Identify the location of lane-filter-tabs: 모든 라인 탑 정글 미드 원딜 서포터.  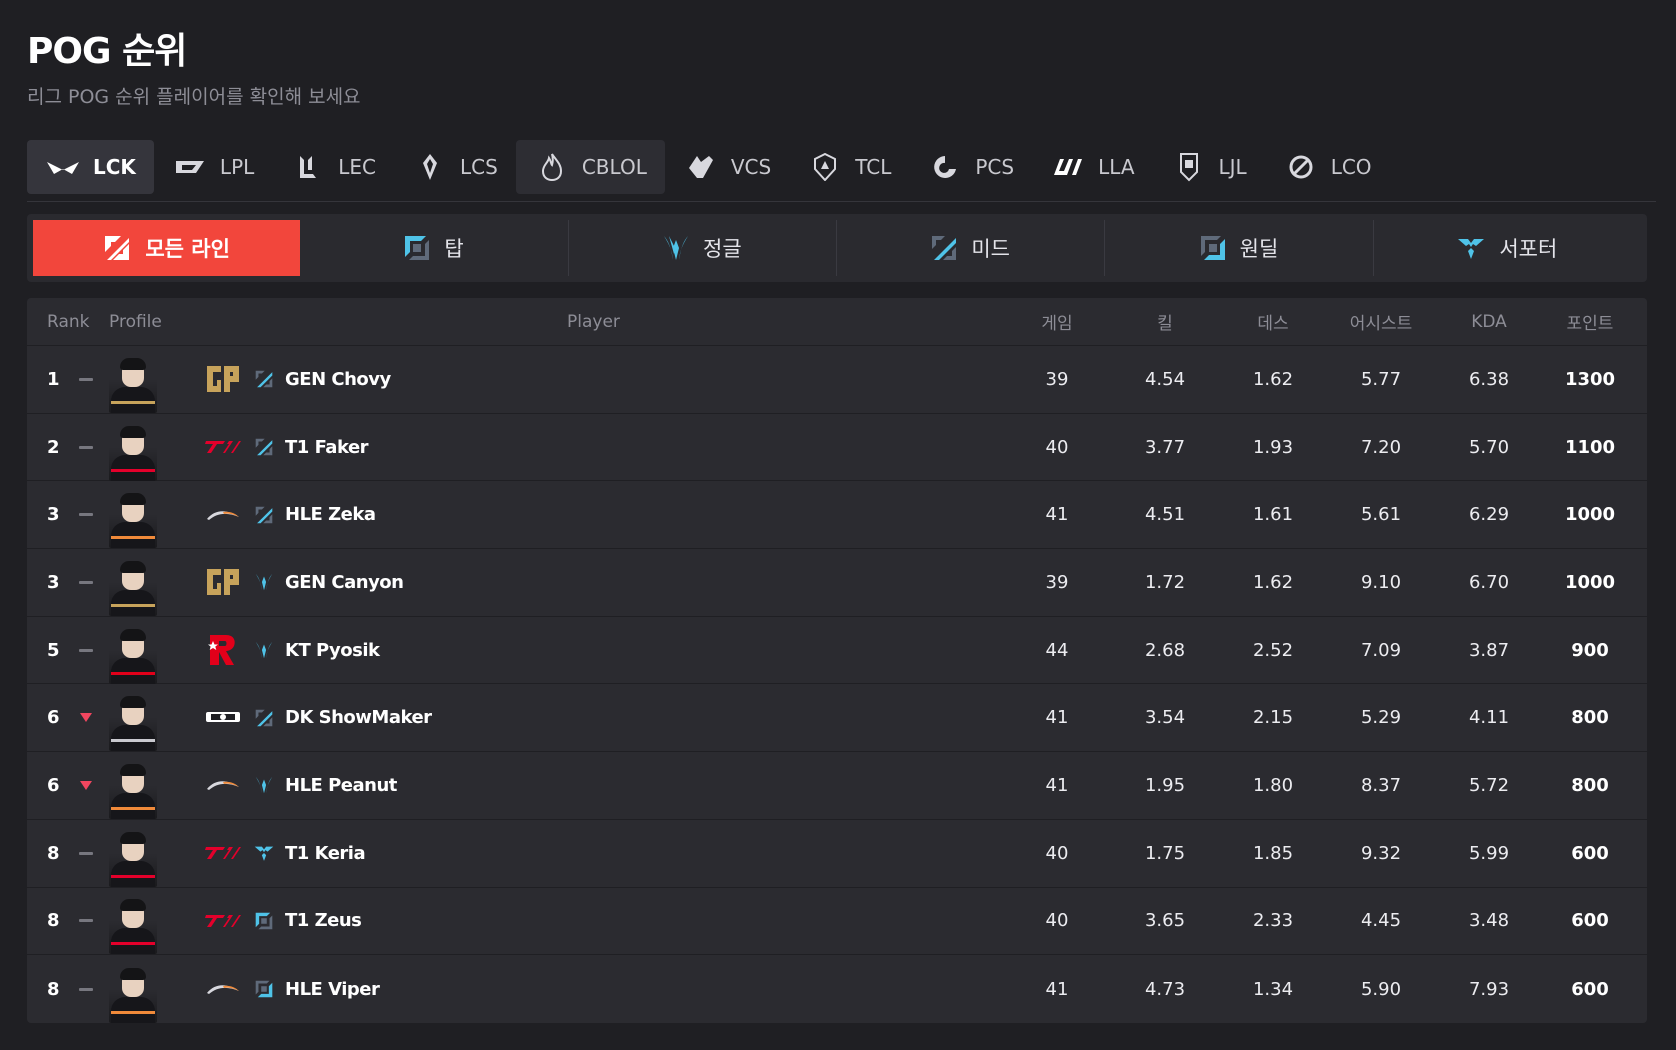
(837, 248).